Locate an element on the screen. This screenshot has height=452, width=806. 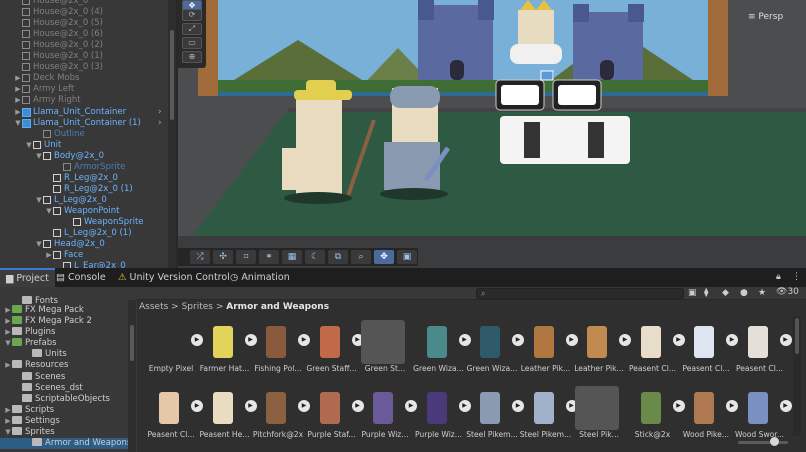
move-snap-icon: ✣ is located at coordinates (223, 257).